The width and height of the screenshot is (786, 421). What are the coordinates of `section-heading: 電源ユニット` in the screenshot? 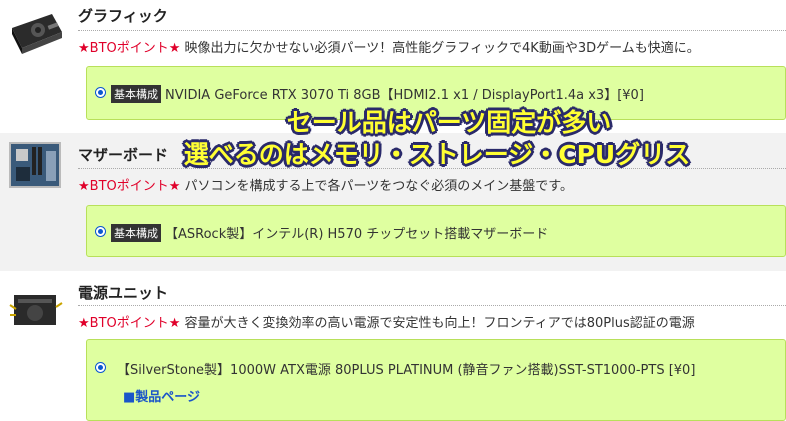 It's located at (123, 293).